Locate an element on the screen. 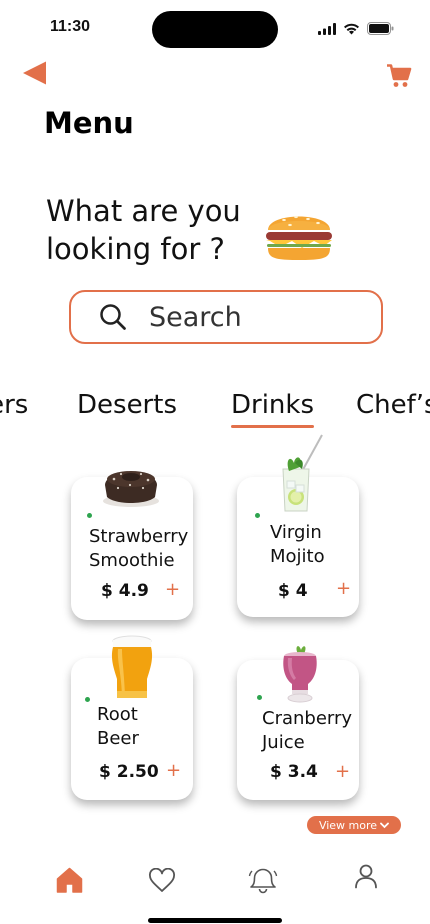 The image size is (430, 924). view-more-label: View more is located at coordinates (348, 825).